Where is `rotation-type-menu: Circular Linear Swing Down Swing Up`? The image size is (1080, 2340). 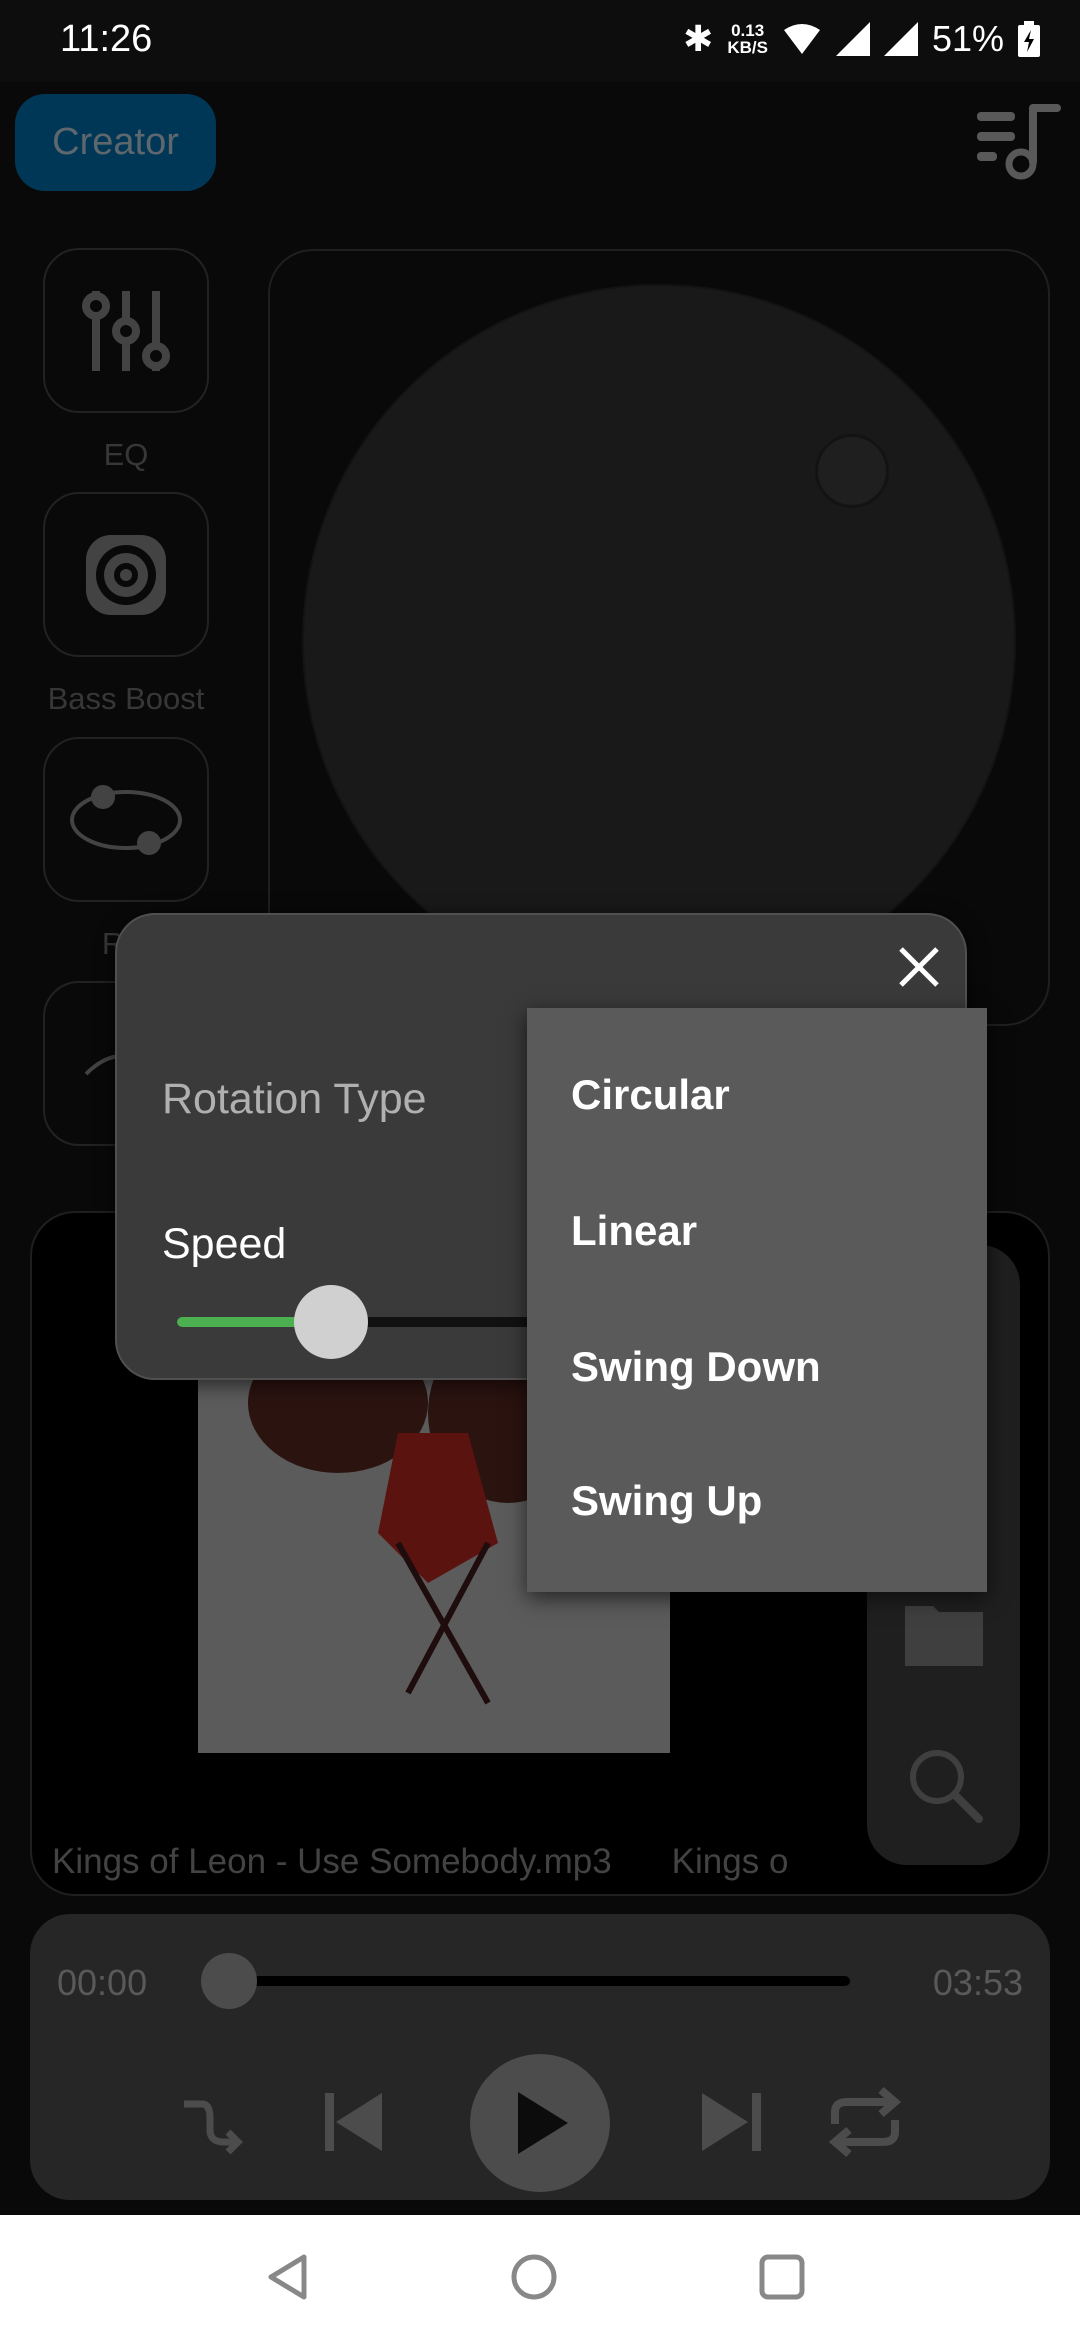 rotation-type-menu: Circular Linear Swing Down Swing Up is located at coordinates (757, 1300).